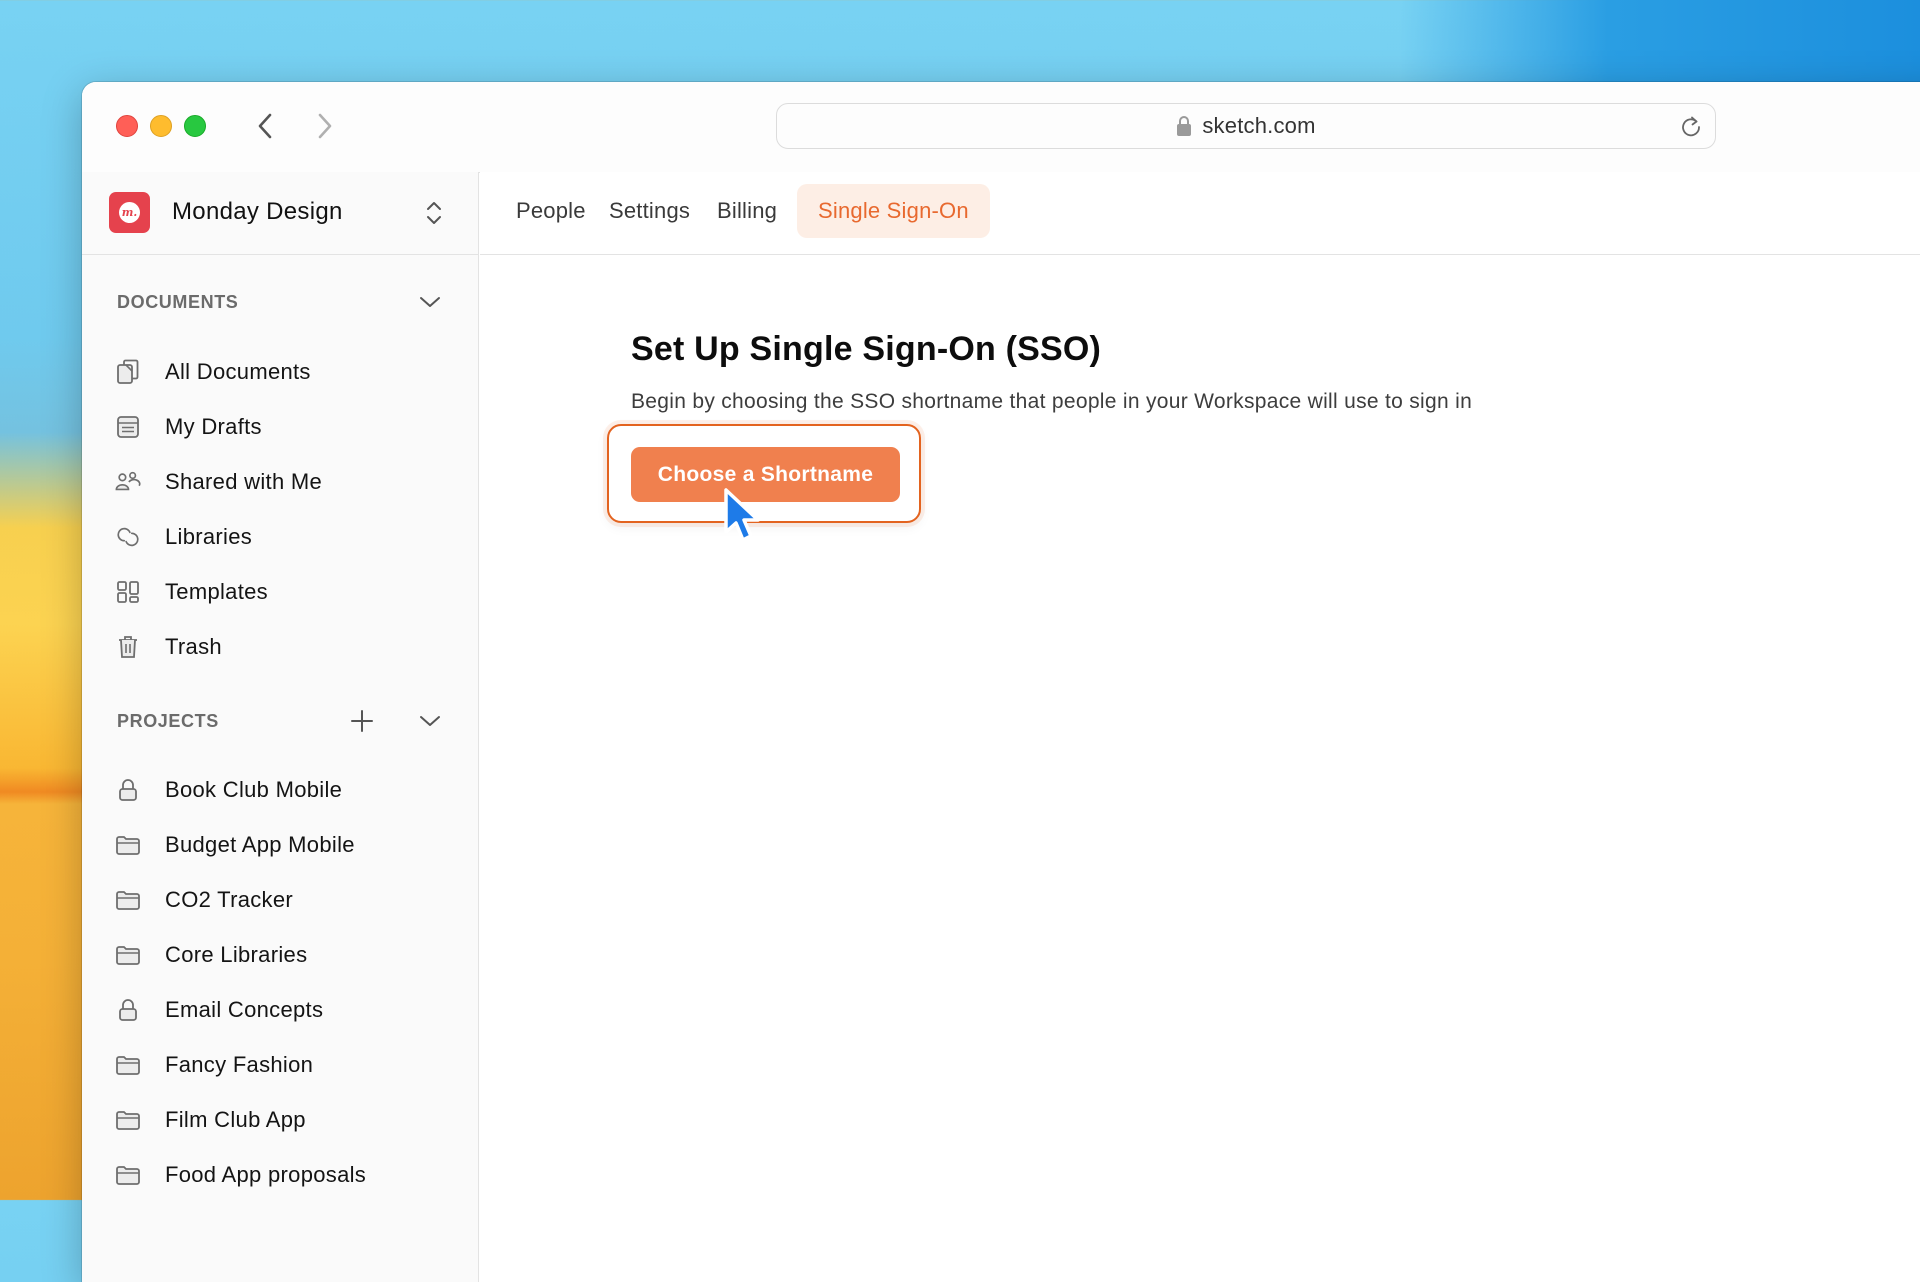 This screenshot has height=1282, width=1920. I want to click on workspace-name: Monday Design, so click(257, 211).